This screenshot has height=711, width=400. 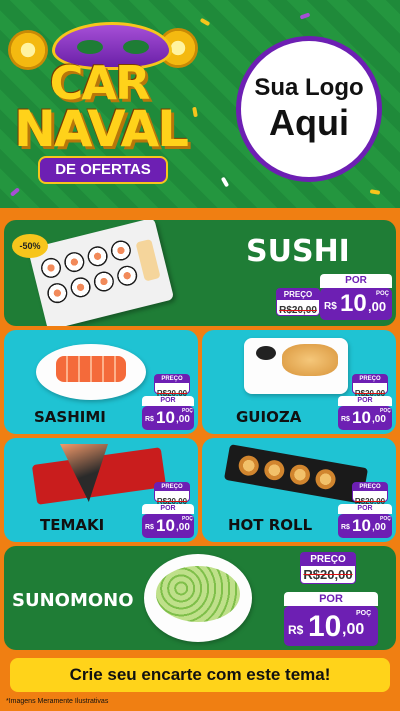 What do you see at coordinates (296, 366) in the screenshot?
I see `guioza-image` at bounding box center [296, 366].